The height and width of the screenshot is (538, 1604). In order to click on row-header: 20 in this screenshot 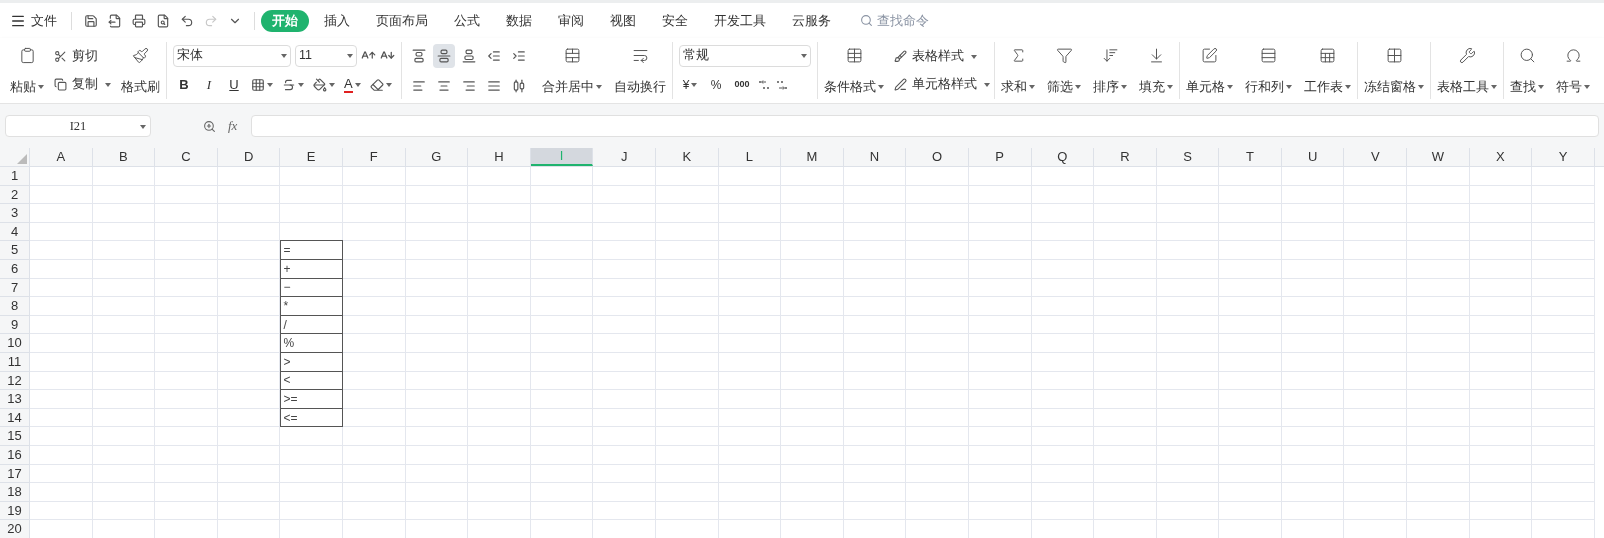, I will do `click(15, 529)`.